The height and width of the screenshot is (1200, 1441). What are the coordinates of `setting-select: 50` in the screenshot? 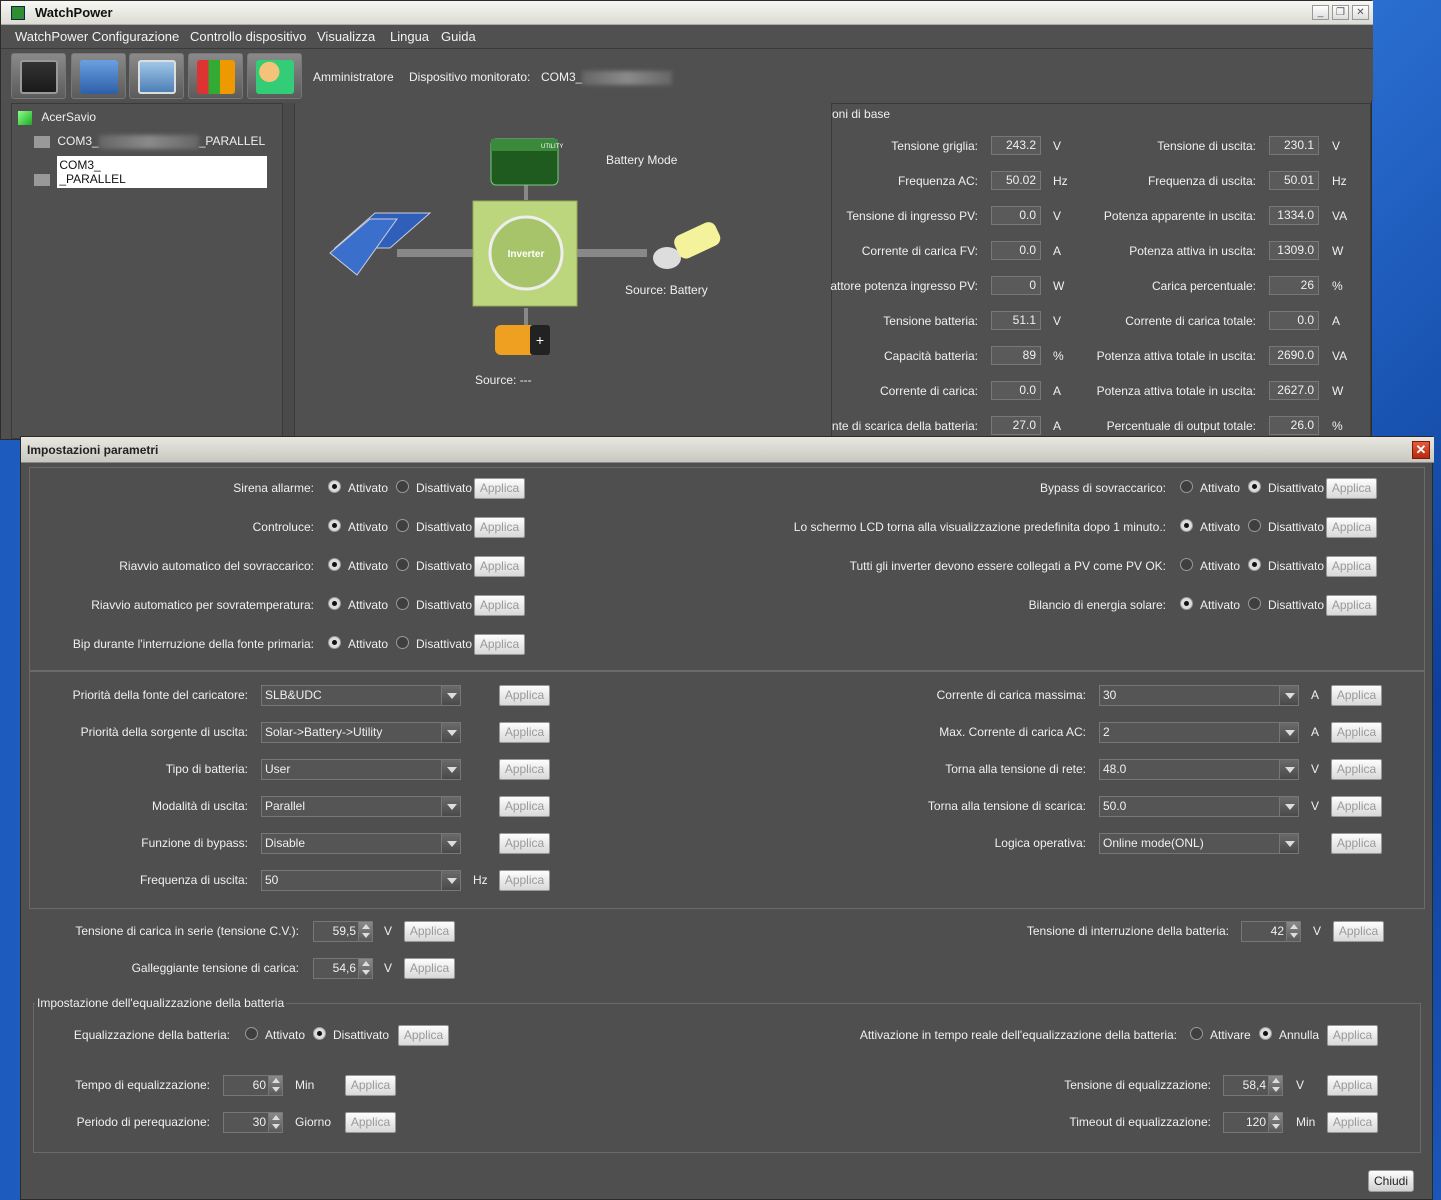 It's located at (361, 880).